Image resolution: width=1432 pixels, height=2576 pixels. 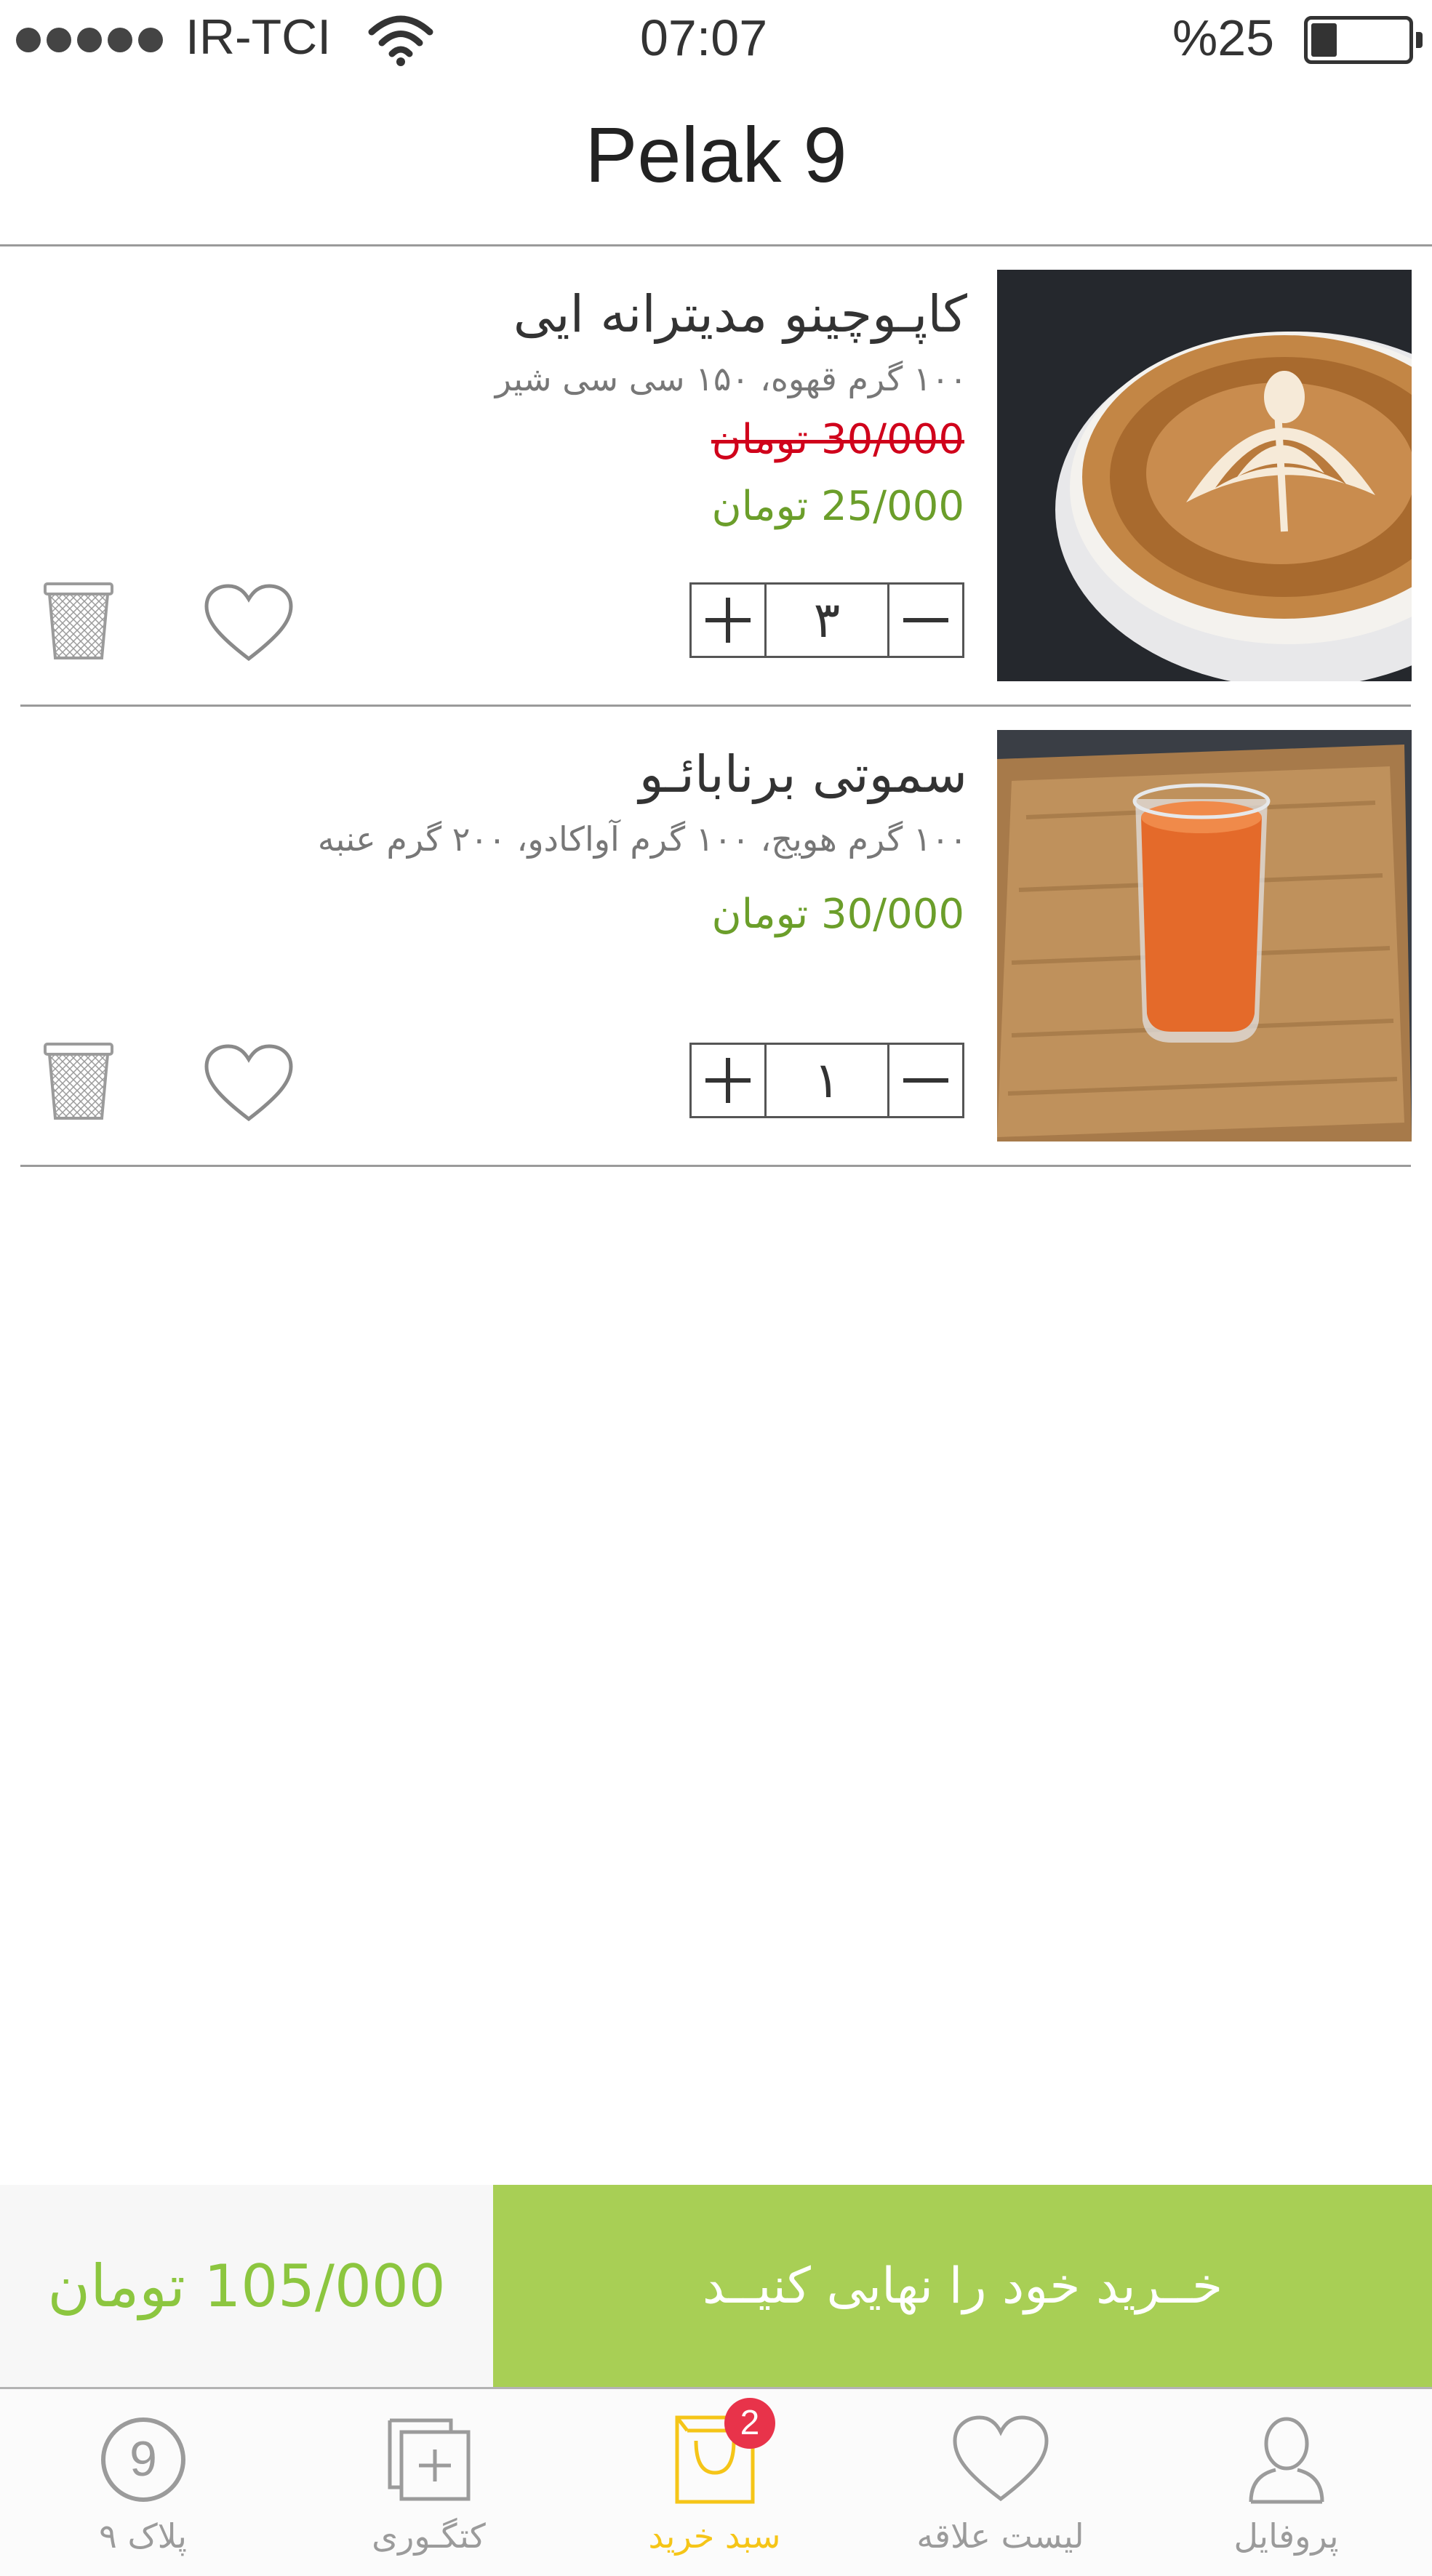 I want to click on item-price: 25/000 تومان, so click(x=837, y=507).